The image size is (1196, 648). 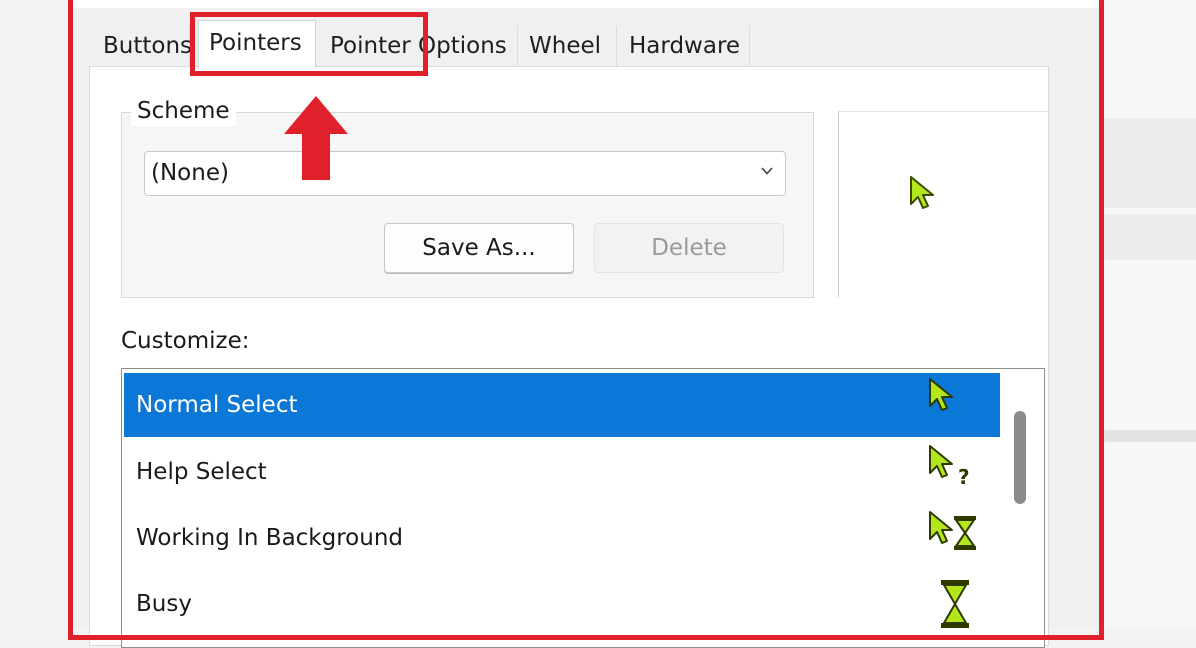 What do you see at coordinates (1150, 314) in the screenshot?
I see `background-window` at bounding box center [1150, 314].